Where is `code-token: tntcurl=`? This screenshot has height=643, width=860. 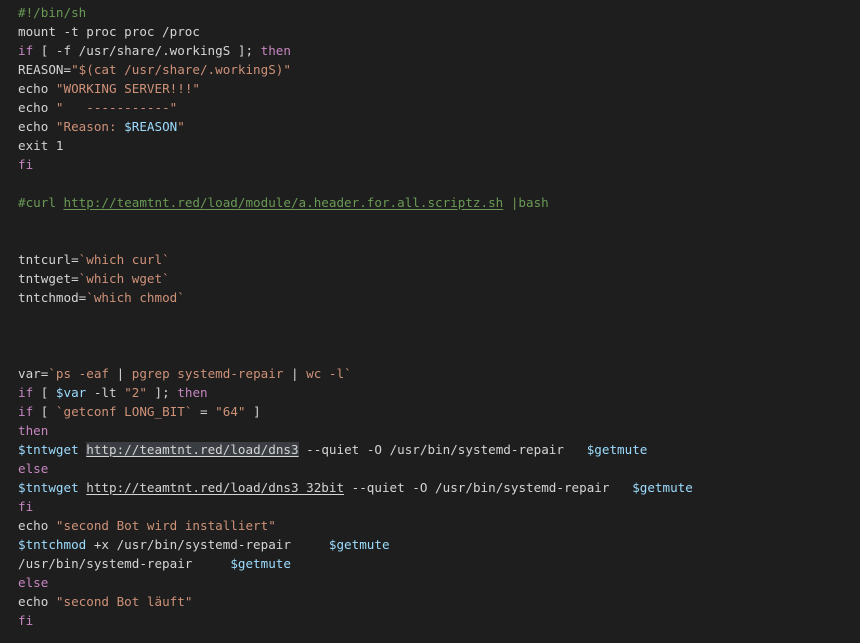 code-token: tntcurl= is located at coordinates (48, 259).